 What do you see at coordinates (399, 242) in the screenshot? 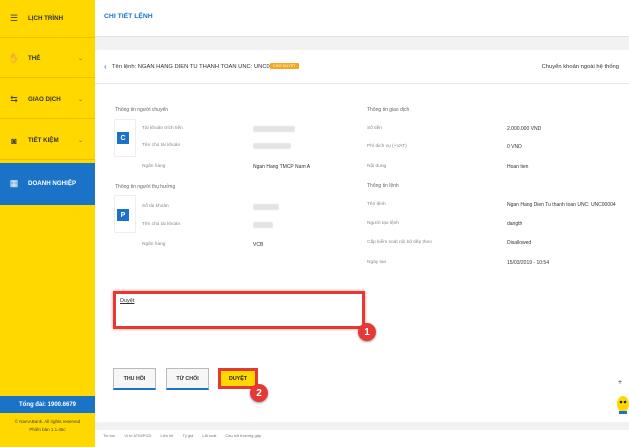
I see `approval-level-label: Cấp kiểm soát nội bộ tiếp theo` at bounding box center [399, 242].